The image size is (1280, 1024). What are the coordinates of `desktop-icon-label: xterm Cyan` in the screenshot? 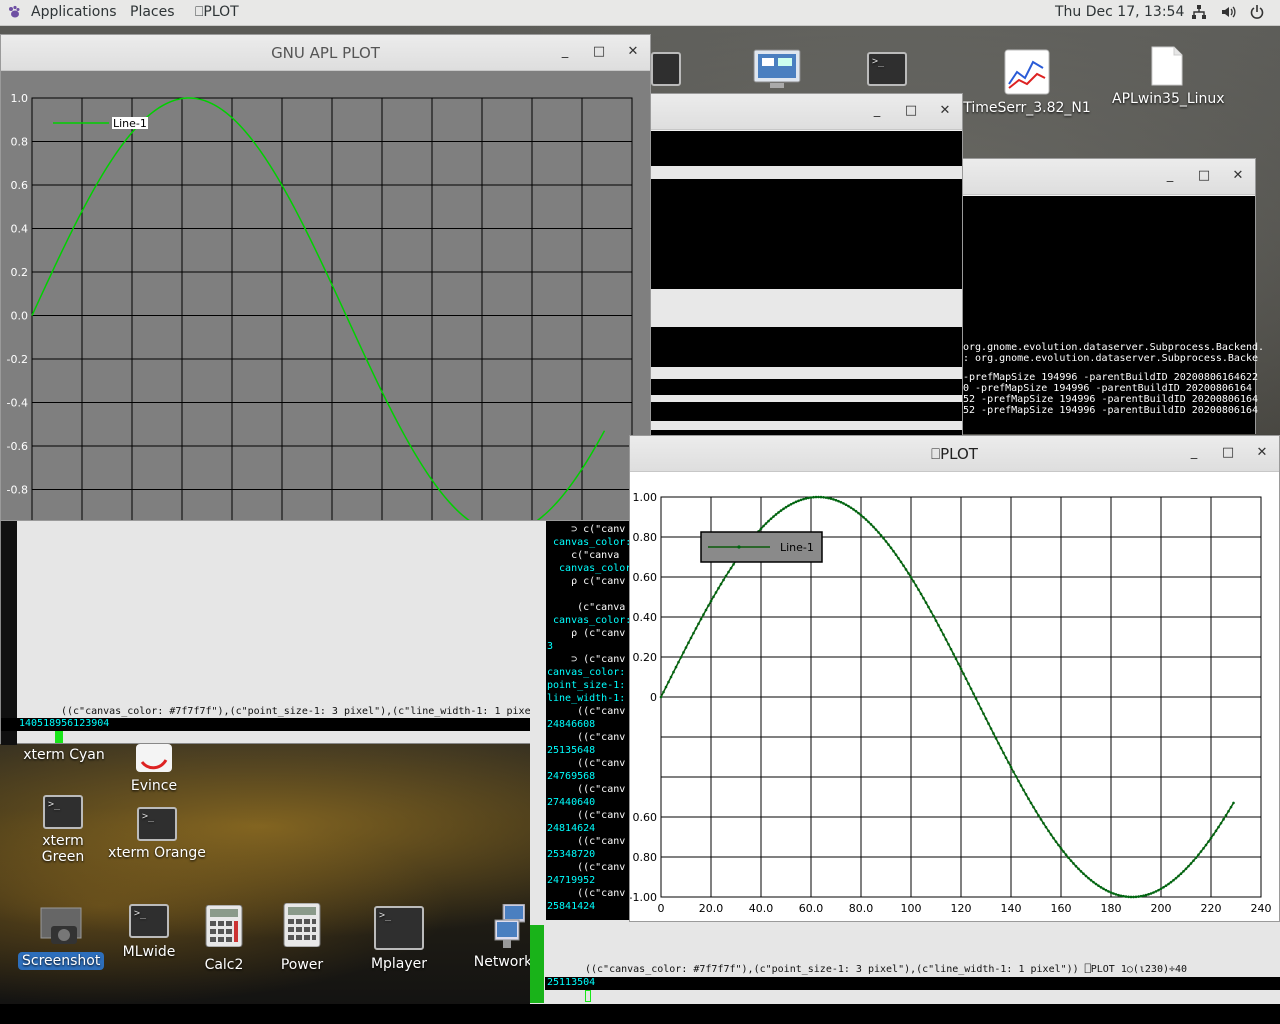 It's located at (64, 755).